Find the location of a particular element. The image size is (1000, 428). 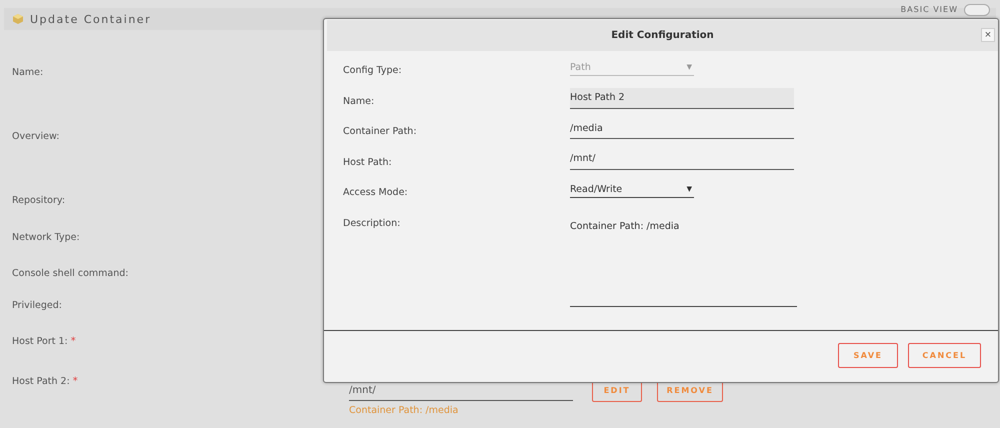

field-label: Privileged: is located at coordinates (37, 306).